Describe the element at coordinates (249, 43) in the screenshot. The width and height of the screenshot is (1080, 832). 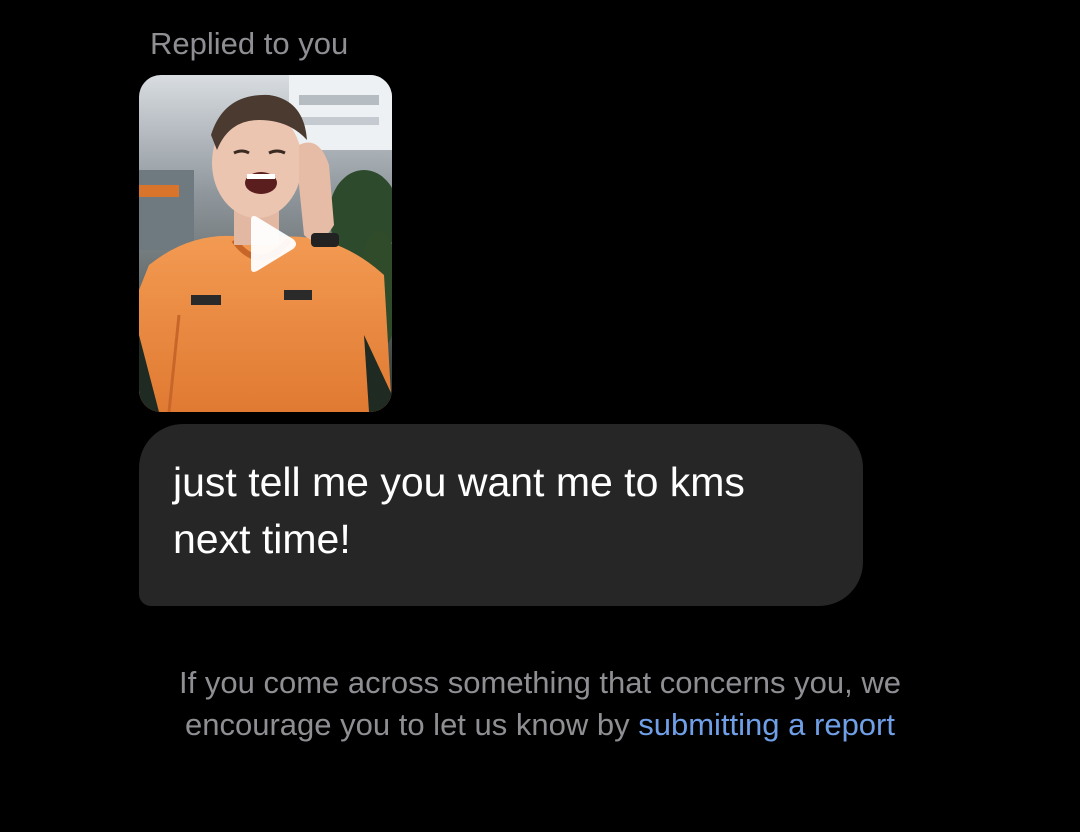
I see `replied-to-you-label: Replied to you` at that location.